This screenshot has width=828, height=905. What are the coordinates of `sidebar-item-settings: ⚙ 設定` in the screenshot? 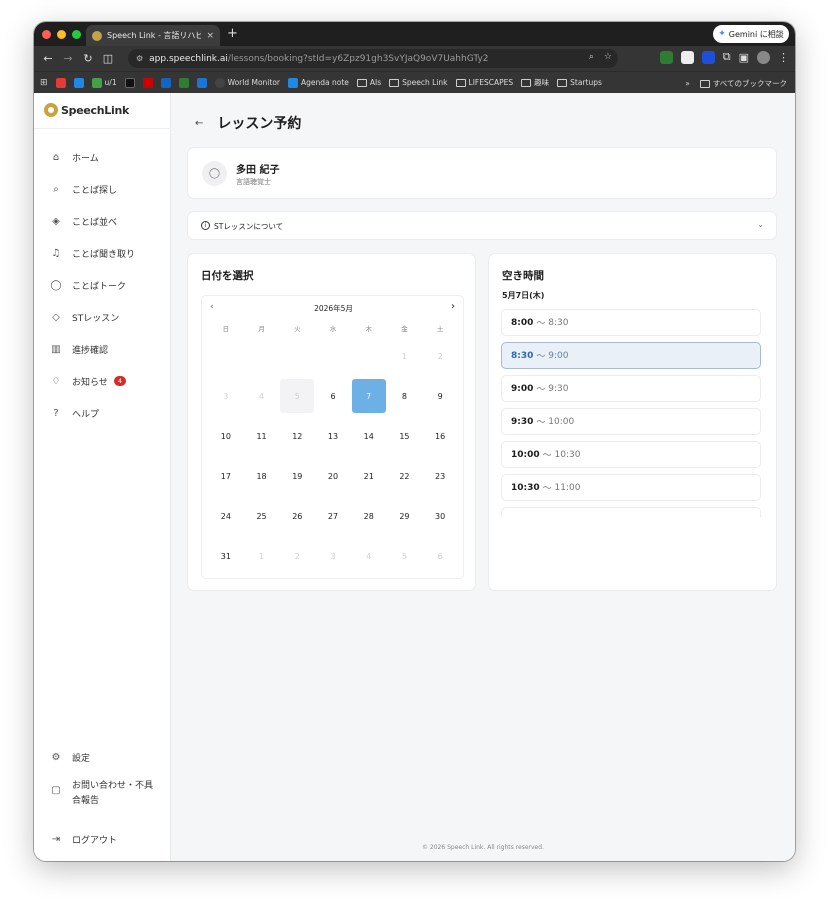 It's located at (102, 757).